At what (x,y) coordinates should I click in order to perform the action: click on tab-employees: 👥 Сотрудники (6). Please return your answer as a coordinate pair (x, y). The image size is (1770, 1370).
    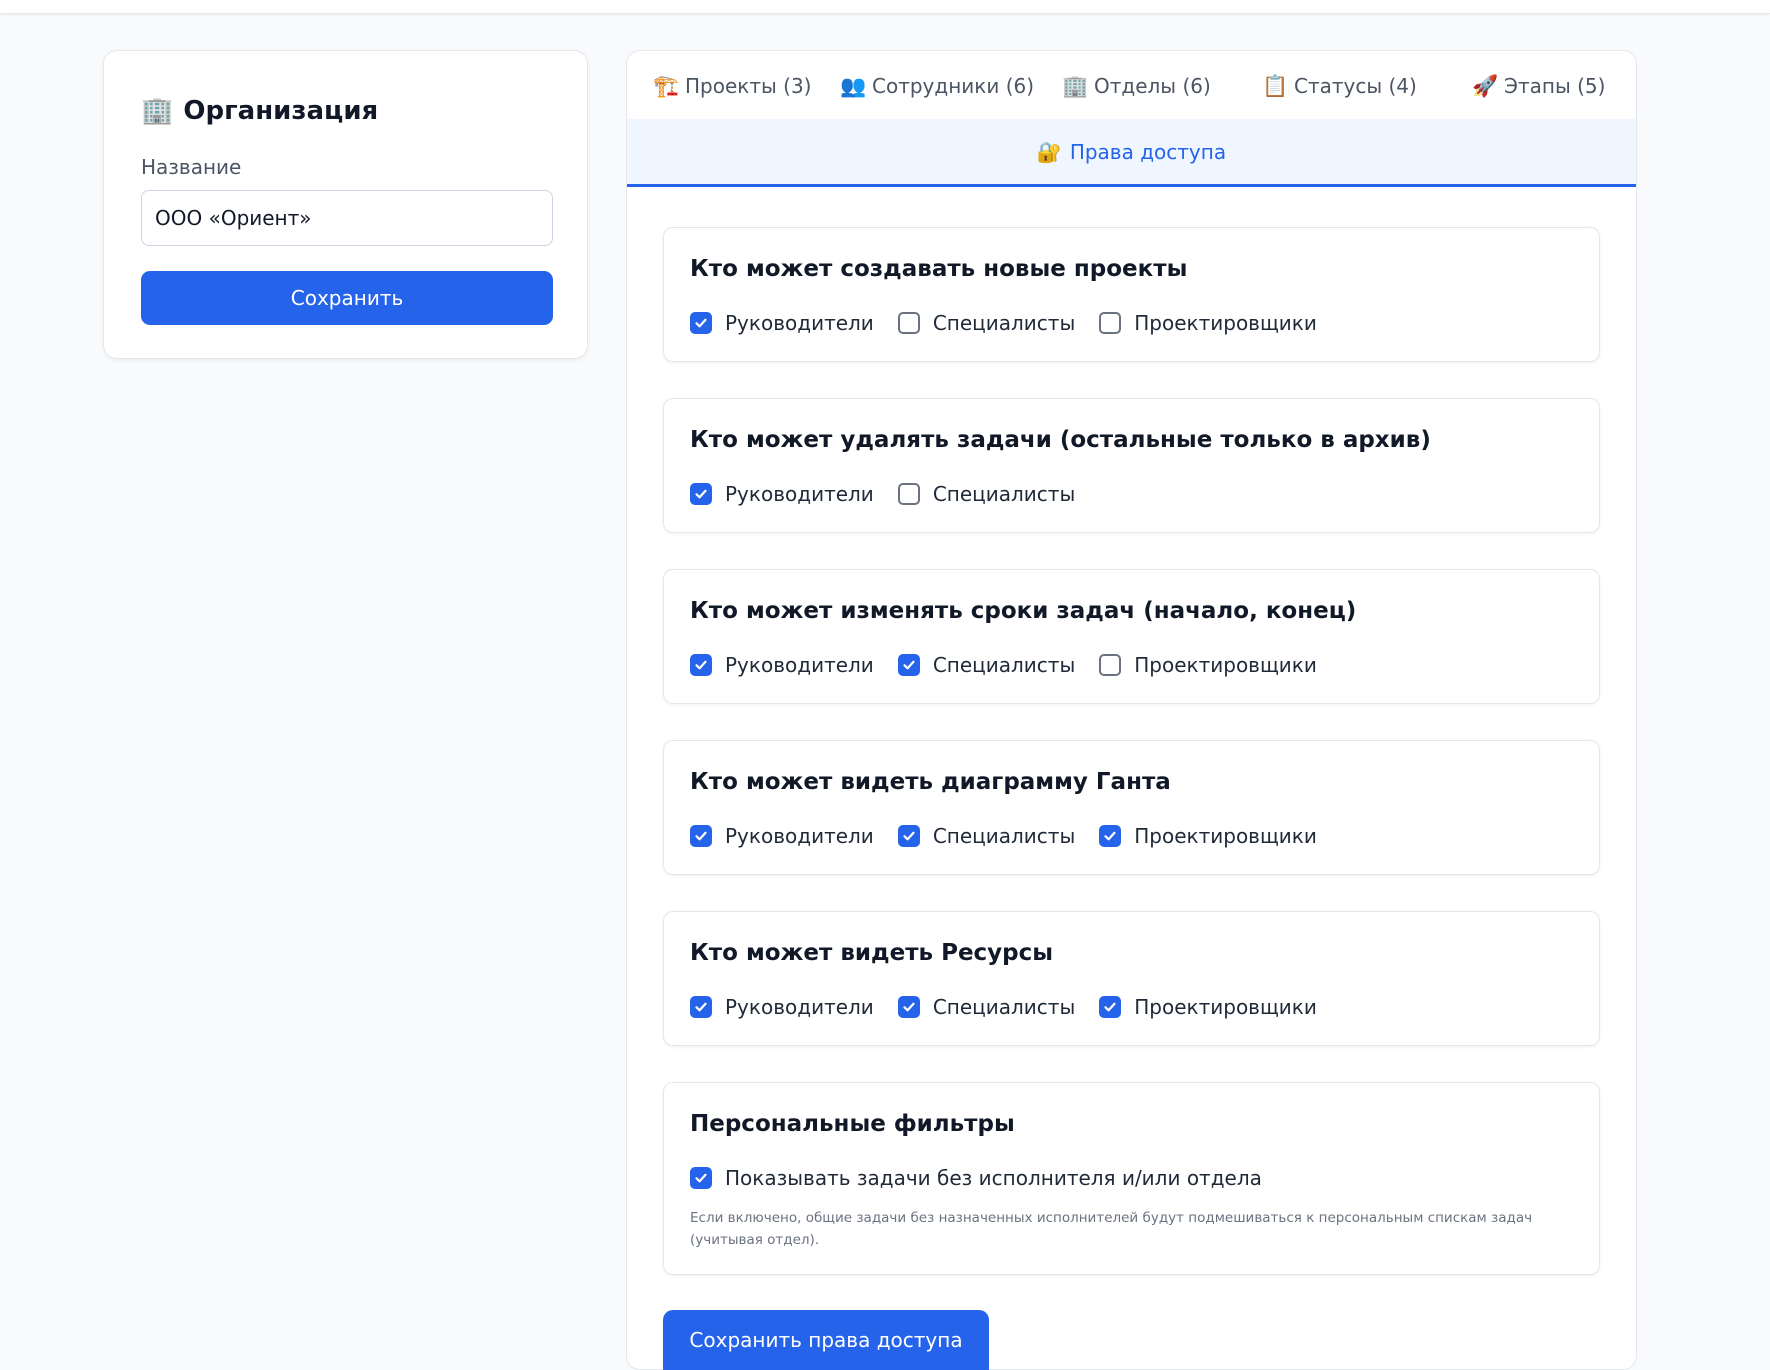
    Looking at the image, I should click on (937, 86).